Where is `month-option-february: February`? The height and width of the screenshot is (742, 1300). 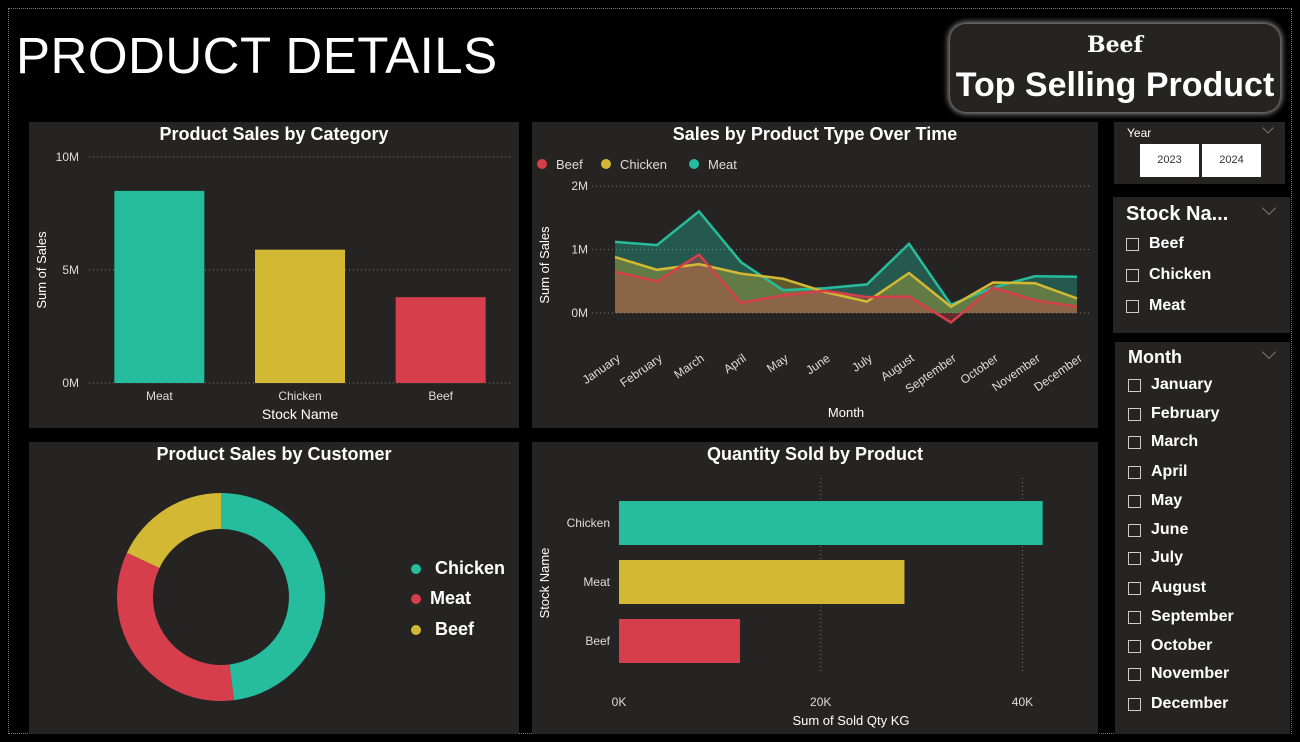
month-option-february: February is located at coordinates (1173, 414).